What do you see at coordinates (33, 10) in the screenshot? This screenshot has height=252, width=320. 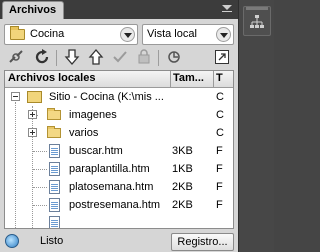 I see `tab-archivos: Archivos` at bounding box center [33, 10].